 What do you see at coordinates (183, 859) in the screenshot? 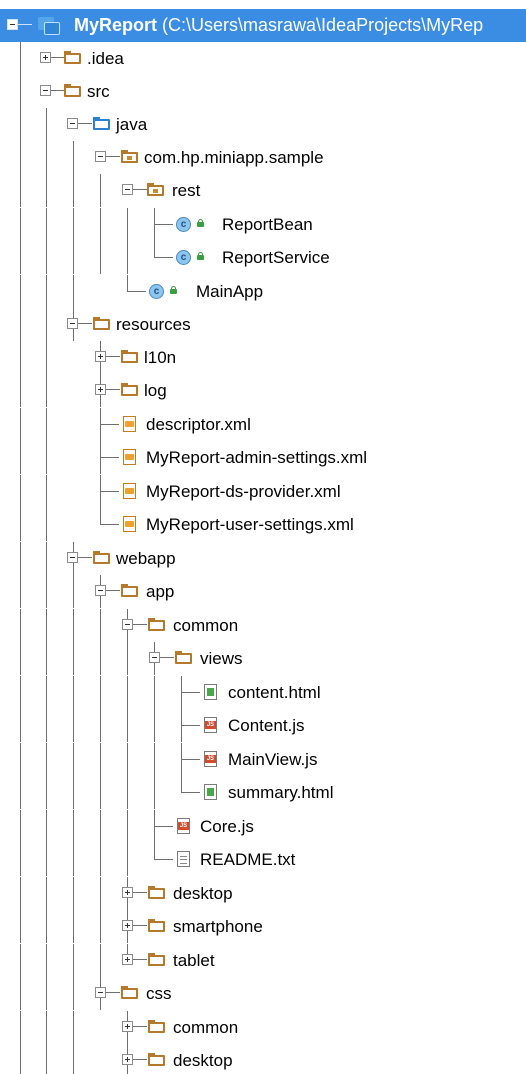
I see `text-file-icon` at bounding box center [183, 859].